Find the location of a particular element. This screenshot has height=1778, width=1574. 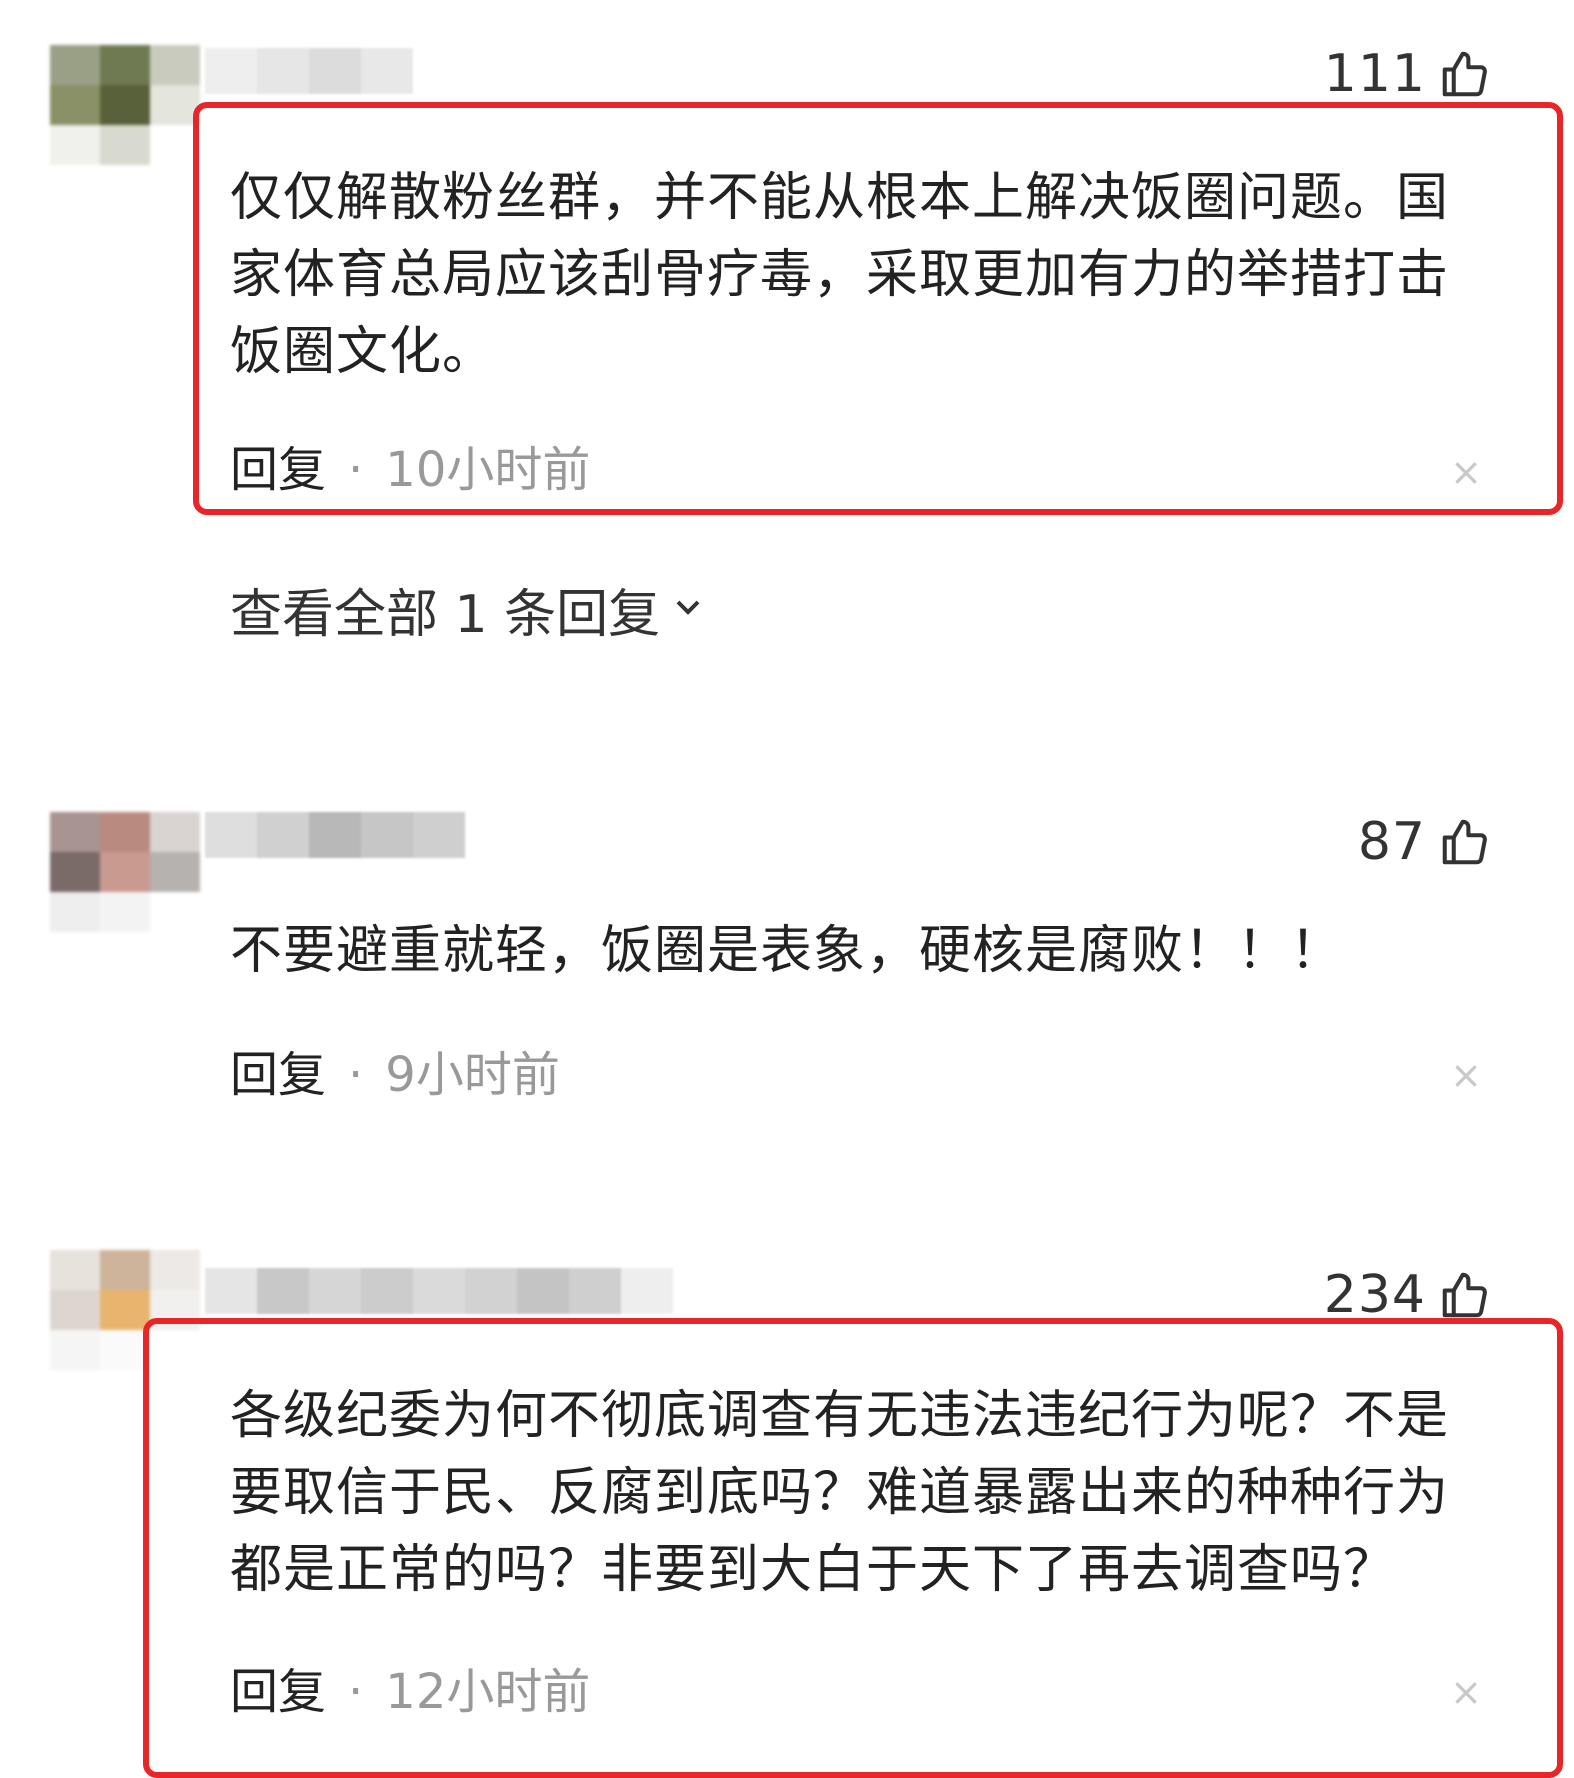

like-button: 87 is located at coordinates (1425, 842).